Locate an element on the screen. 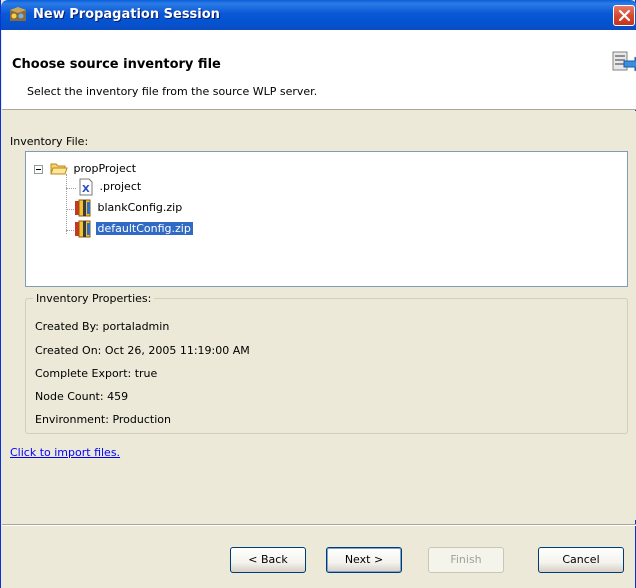 This screenshot has height=588, width=636. environment-field: Environment: Production is located at coordinates (103, 419).